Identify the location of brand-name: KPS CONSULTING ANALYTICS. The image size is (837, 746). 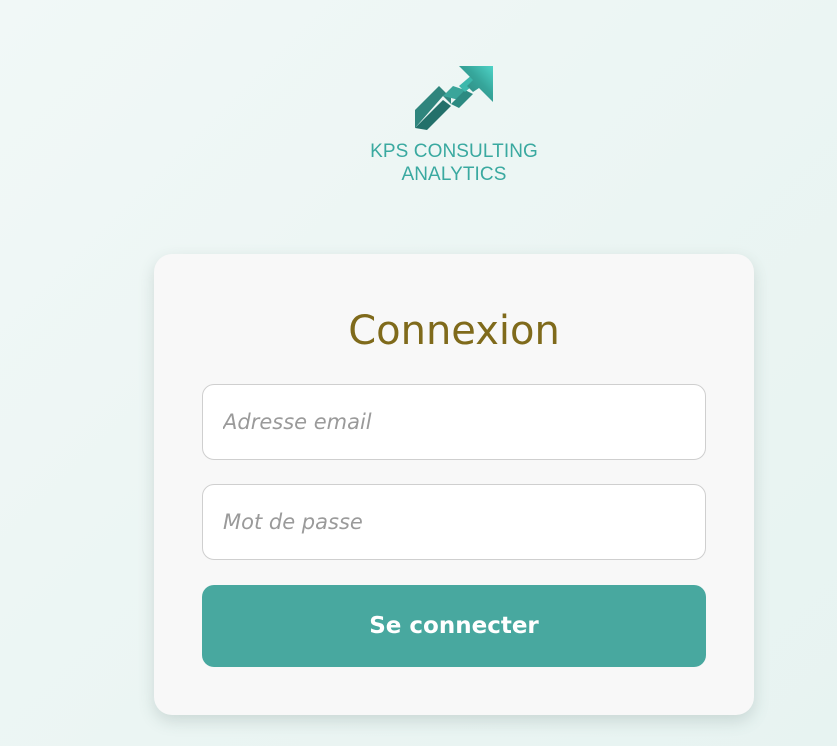
(454, 163).